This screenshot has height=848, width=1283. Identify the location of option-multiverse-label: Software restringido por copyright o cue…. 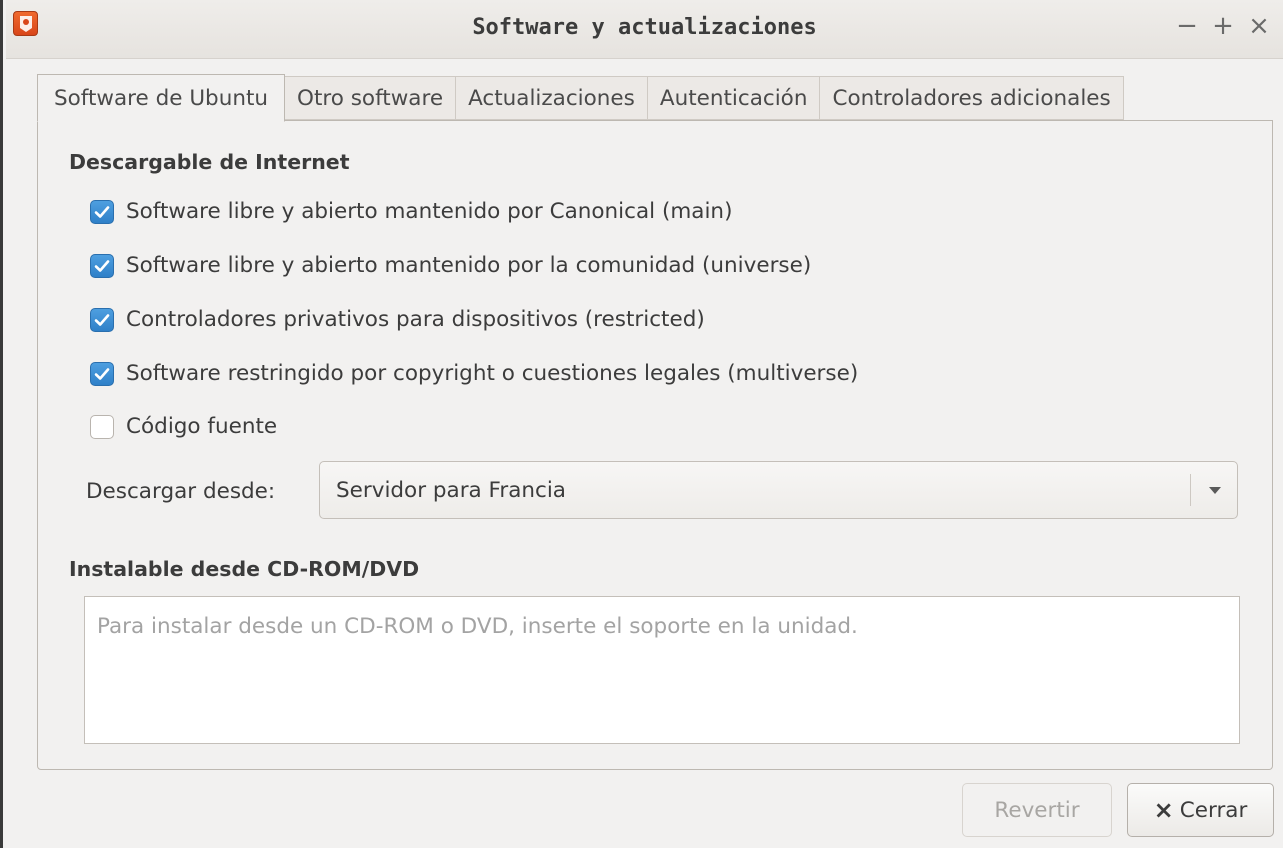
(492, 373).